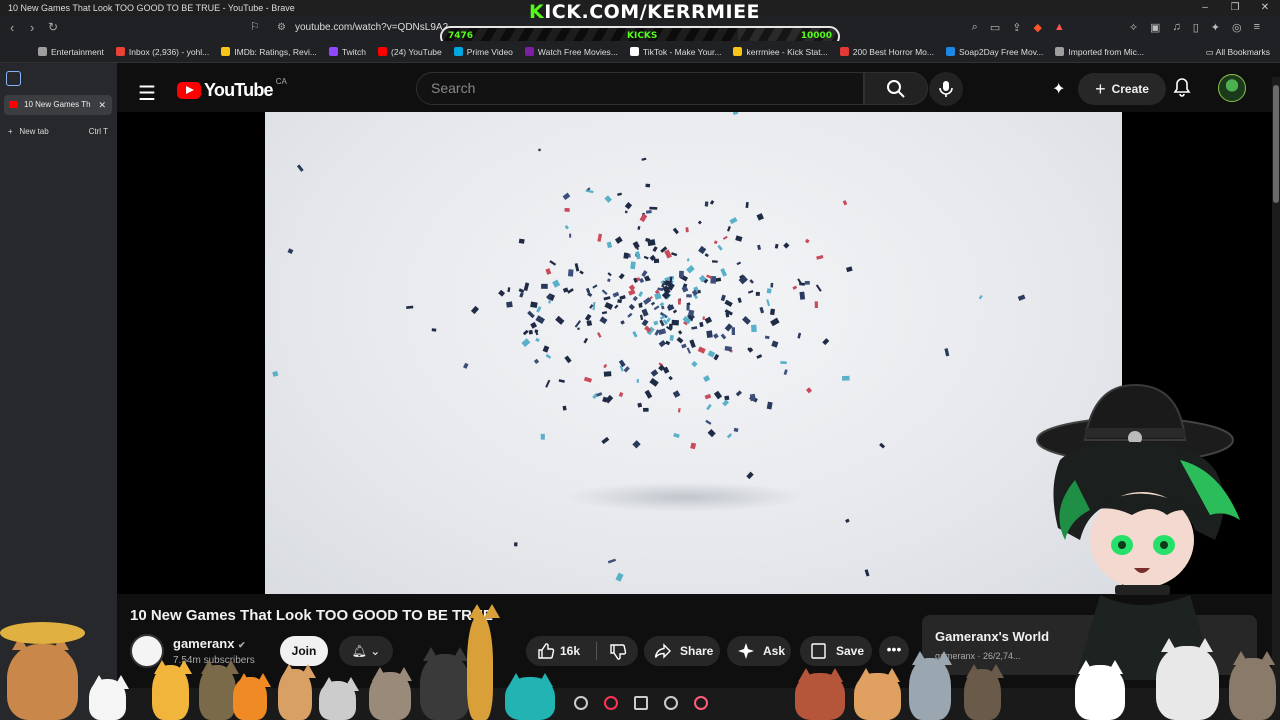 This screenshot has height=720, width=1280. I want to click on close-tab-icon: ✕, so click(102, 105).